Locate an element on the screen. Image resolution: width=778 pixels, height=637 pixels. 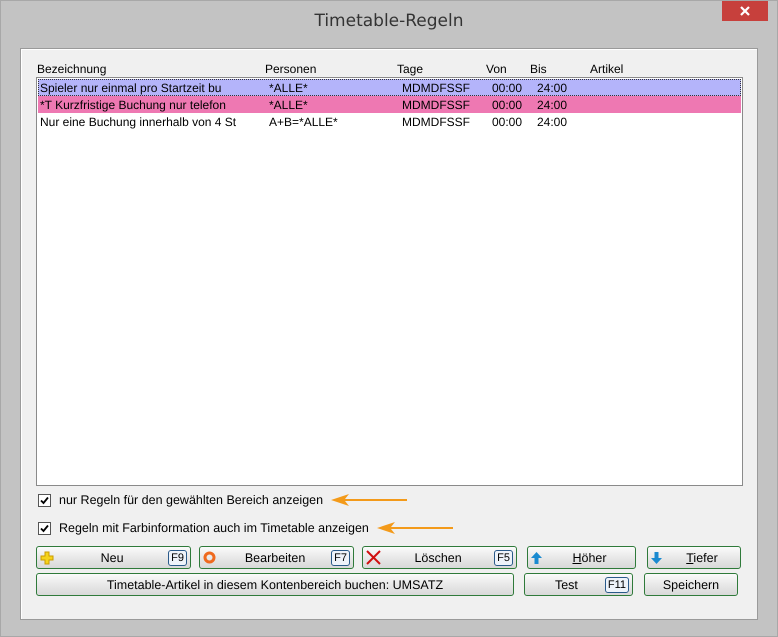
up-arrow-icon is located at coordinates (536, 558).